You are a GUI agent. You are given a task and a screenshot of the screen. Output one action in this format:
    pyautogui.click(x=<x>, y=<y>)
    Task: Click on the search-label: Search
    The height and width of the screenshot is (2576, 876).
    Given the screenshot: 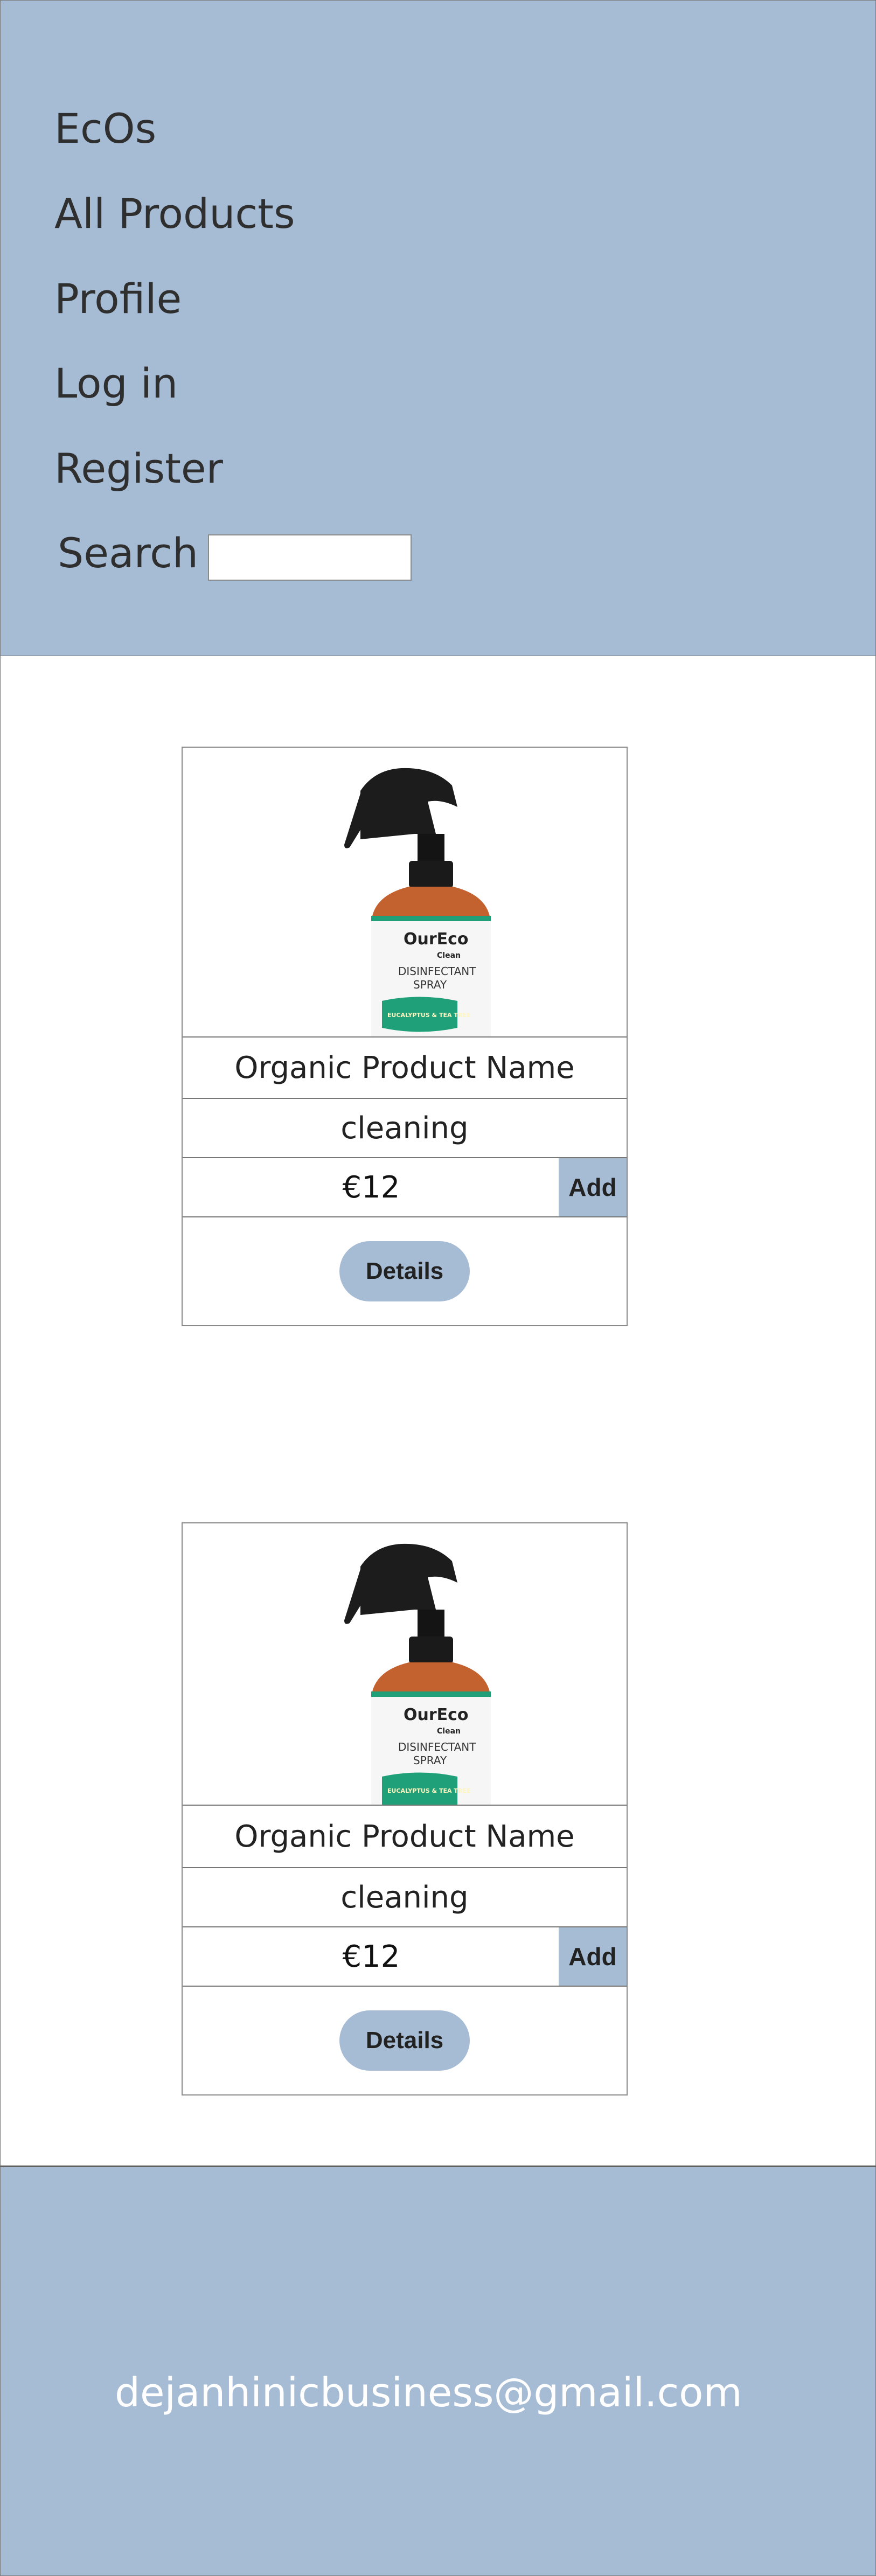 What is the action you would take?
    pyautogui.click(x=128, y=553)
    